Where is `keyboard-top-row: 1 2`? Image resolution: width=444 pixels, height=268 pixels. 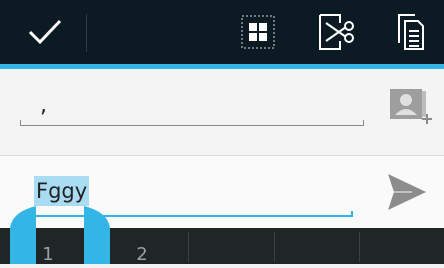 keyboard-top-row: 1 2 is located at coordinates (222, 246).